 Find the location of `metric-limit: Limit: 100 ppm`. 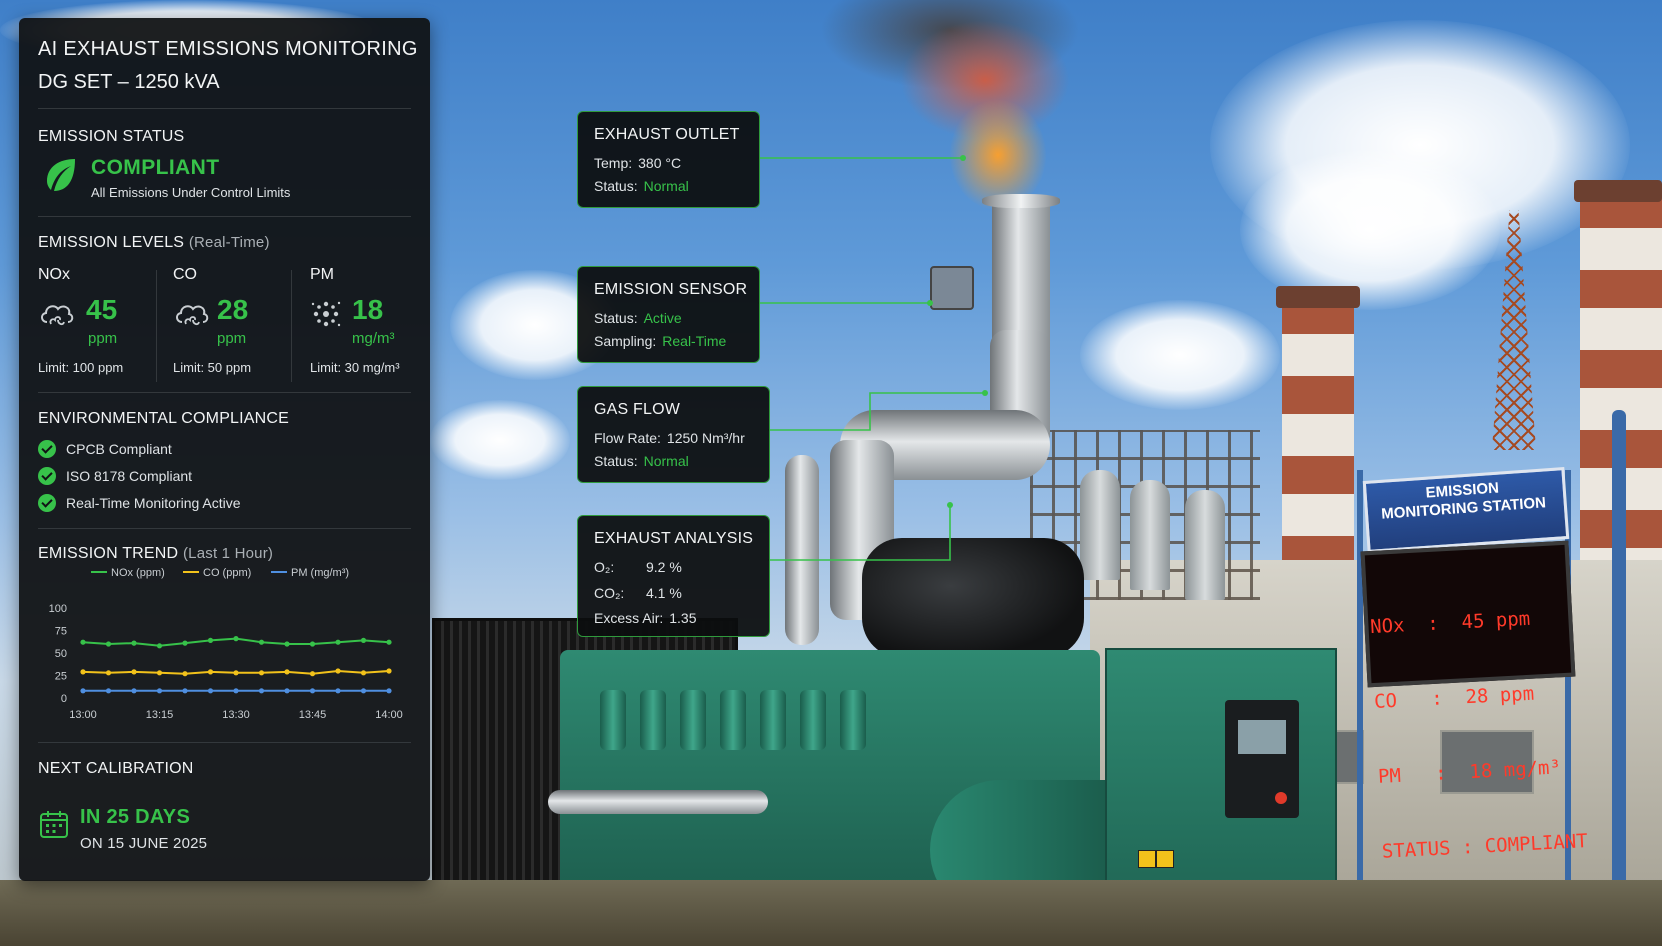

metric-limit: Limit: 100 ppm is located at coordinates (81, 367).